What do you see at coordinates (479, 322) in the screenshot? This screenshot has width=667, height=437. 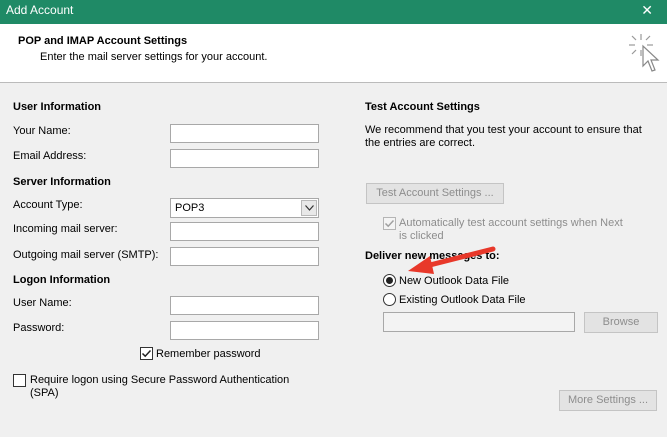 I see `existing-data-file-path-input` at bounding box center [479, 322].